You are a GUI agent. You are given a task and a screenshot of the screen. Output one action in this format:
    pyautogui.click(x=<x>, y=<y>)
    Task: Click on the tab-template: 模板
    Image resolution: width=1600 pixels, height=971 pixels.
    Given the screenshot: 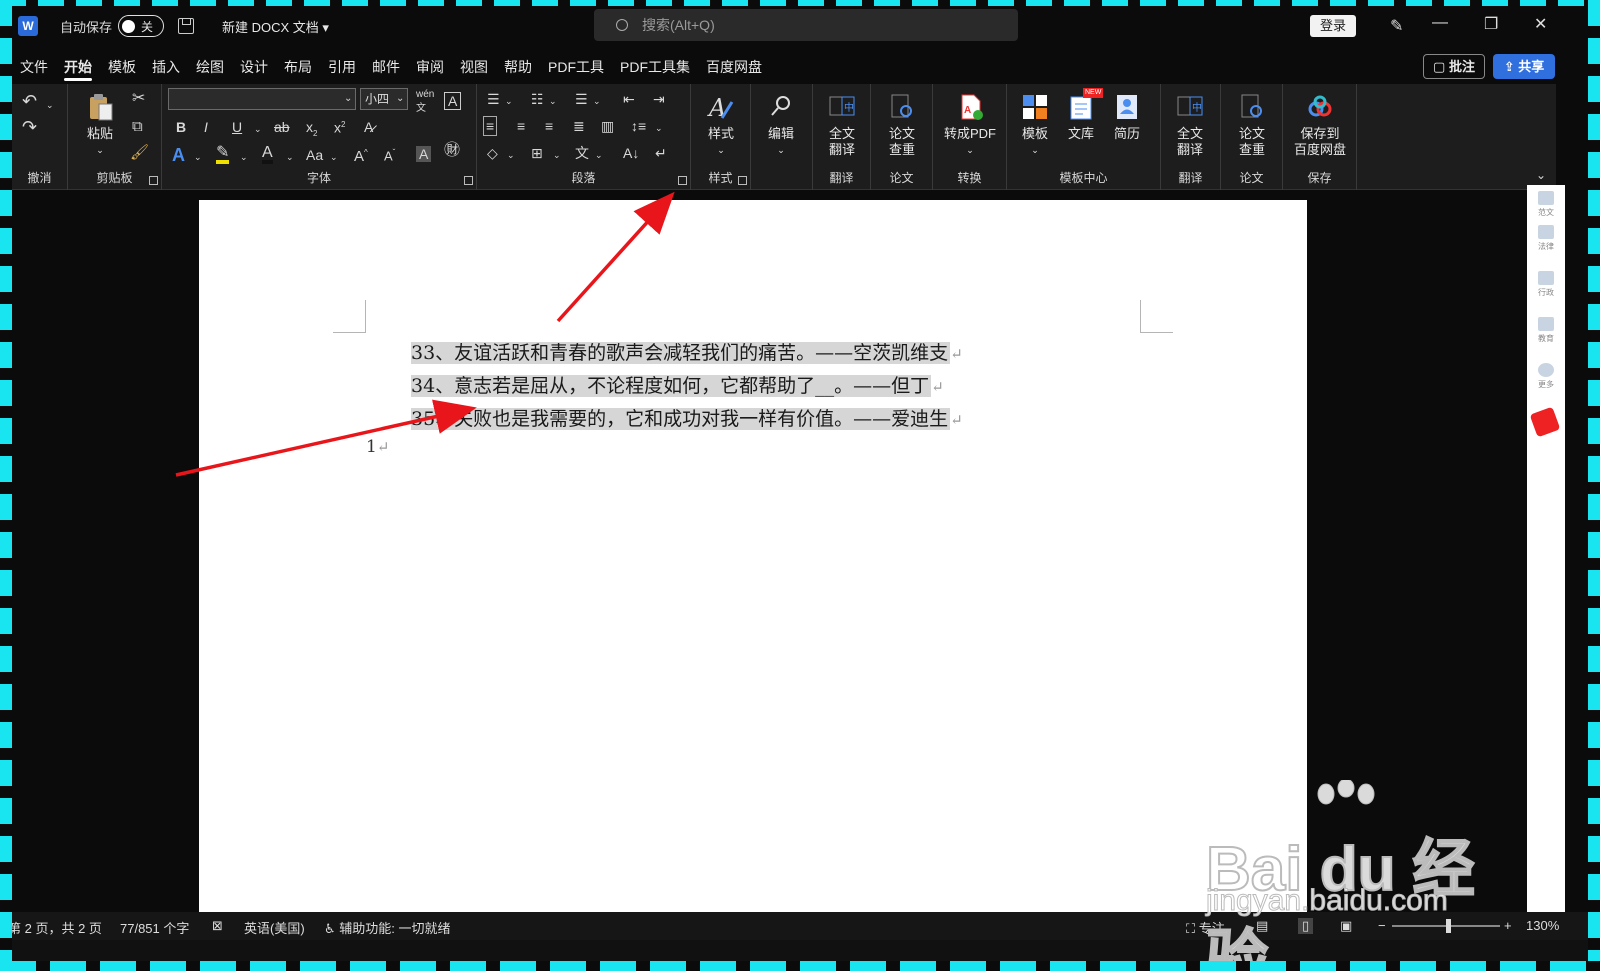 What is the action you would take?
    pyautogui.click(x=122, y=67)
    